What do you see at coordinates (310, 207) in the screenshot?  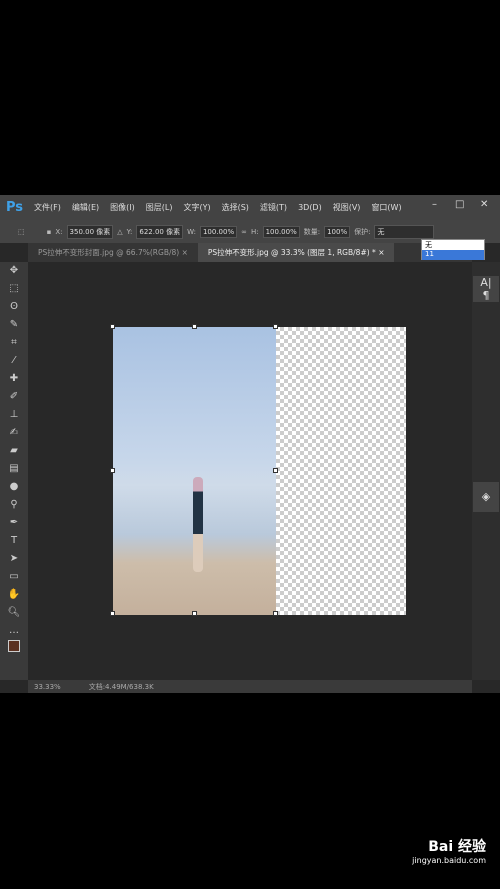 I see `menu-3d: 3D(D)` at bounding box center [310, 207].